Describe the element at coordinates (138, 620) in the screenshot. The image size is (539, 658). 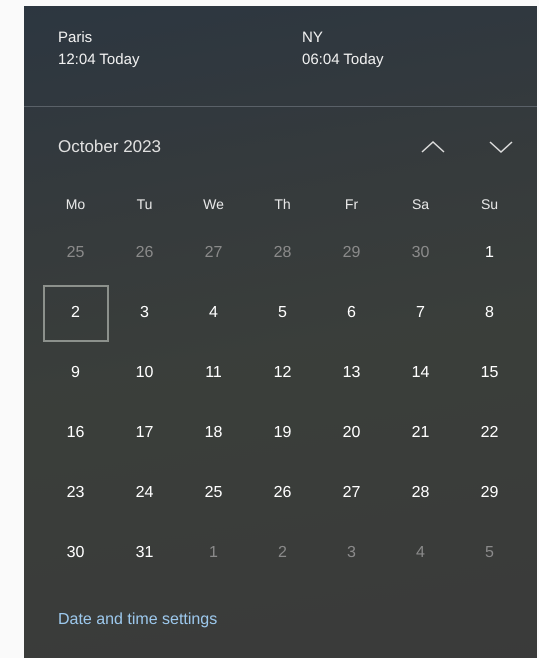
I see `settings-link: Date and time settings` at that location.